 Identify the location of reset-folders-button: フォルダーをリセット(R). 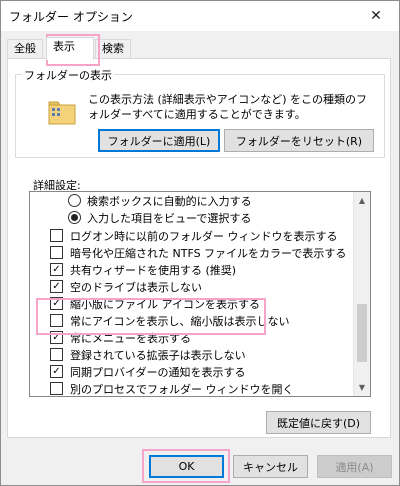
(299, 140).